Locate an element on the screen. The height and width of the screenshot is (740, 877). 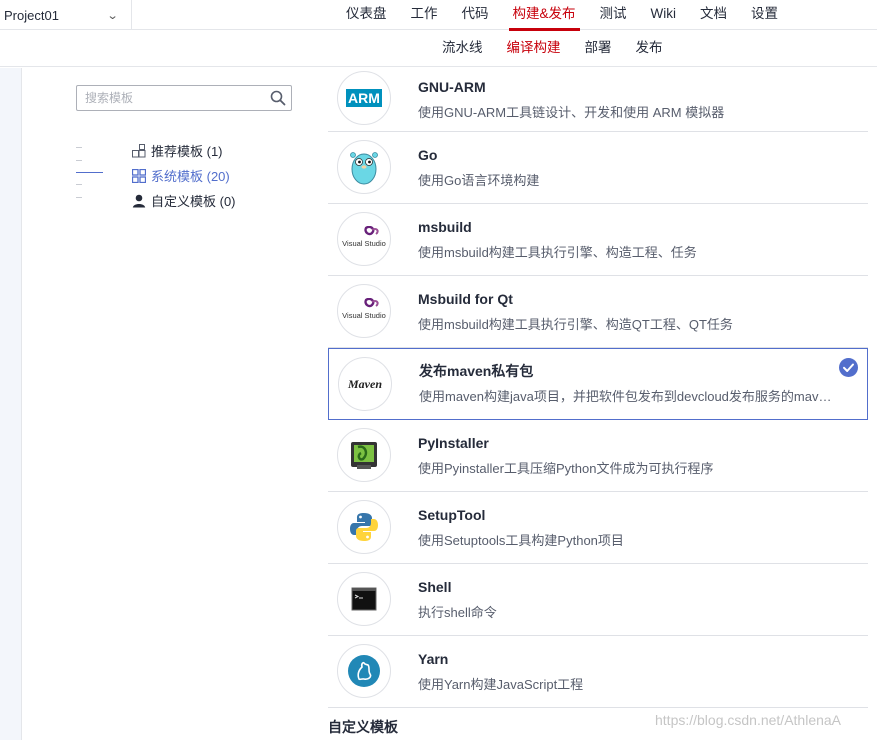
svg-text: ARM is located at coordinates (364, 98).